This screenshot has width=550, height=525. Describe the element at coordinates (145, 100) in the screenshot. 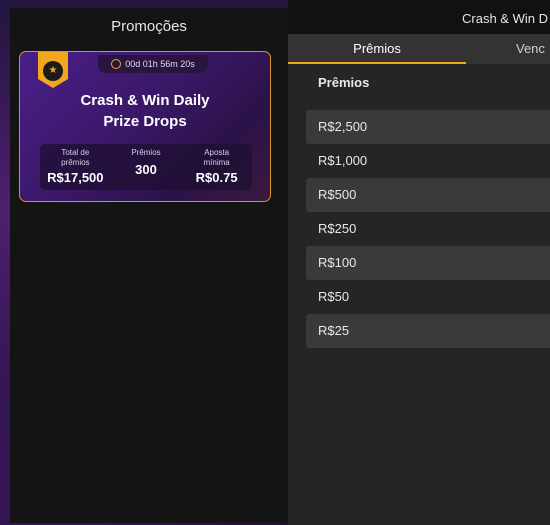

I see `promo-title-line1: Crash & Win Daily` at that location.